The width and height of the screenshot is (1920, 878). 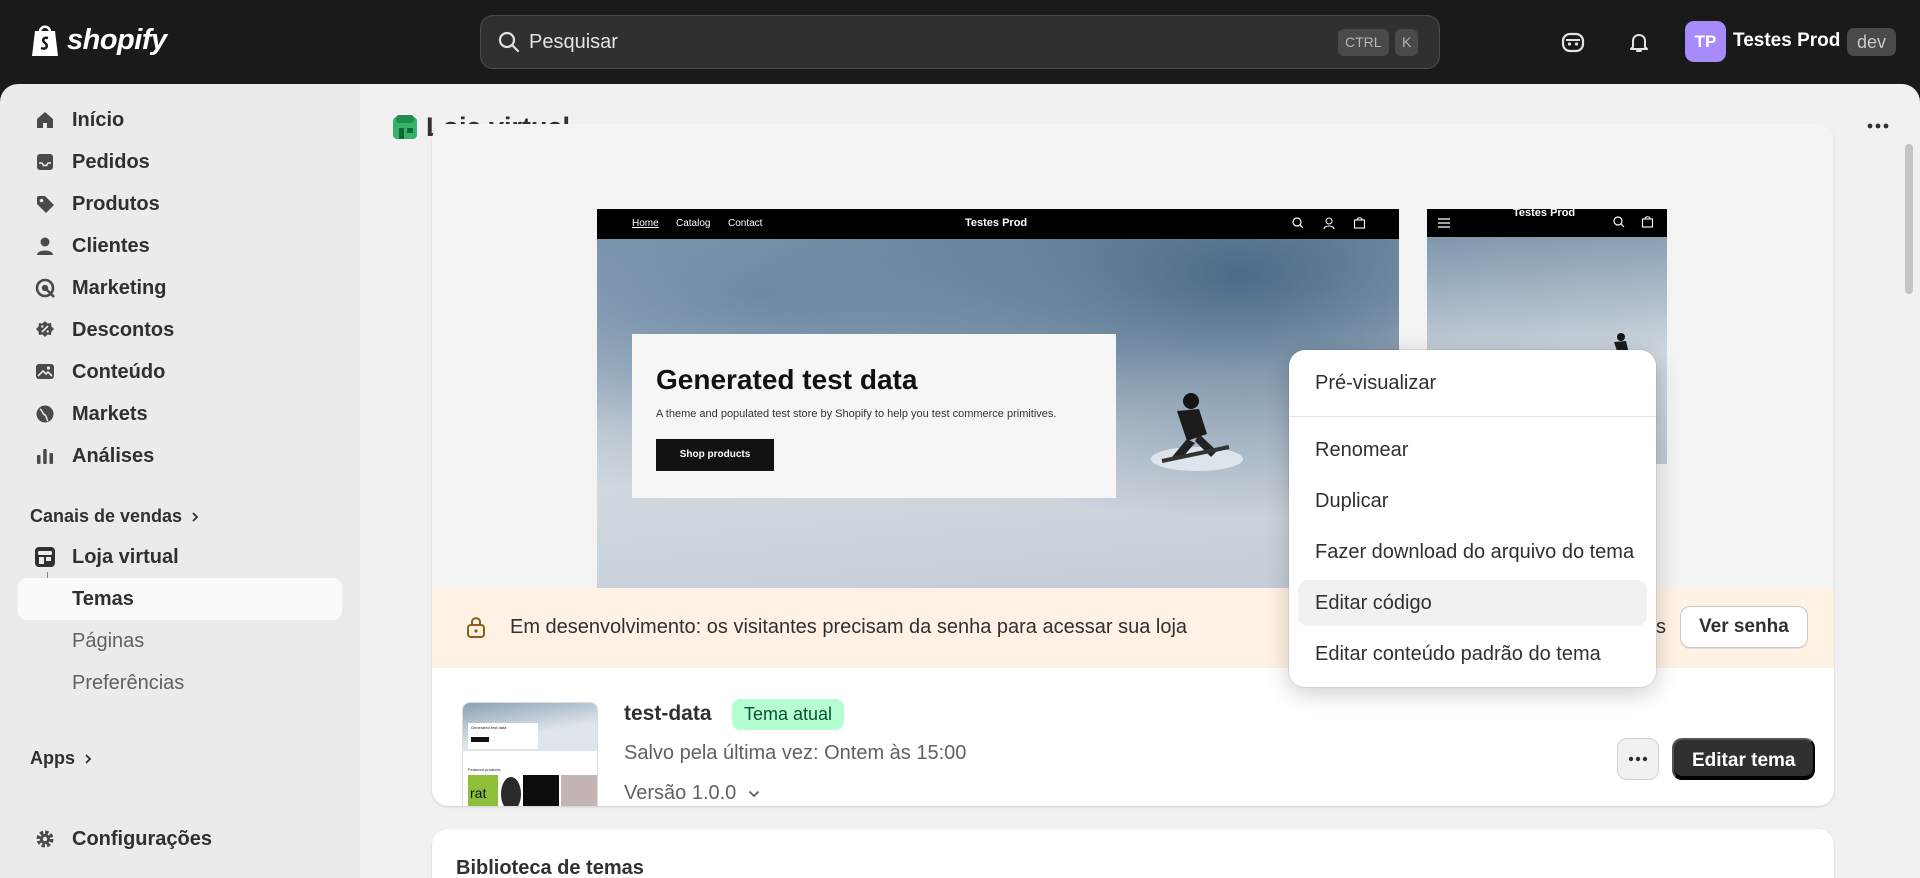 What do you see at coordinates (1472, 416) in the screenshot?
I see `menu-divider` at bounding box center [1472, 416].